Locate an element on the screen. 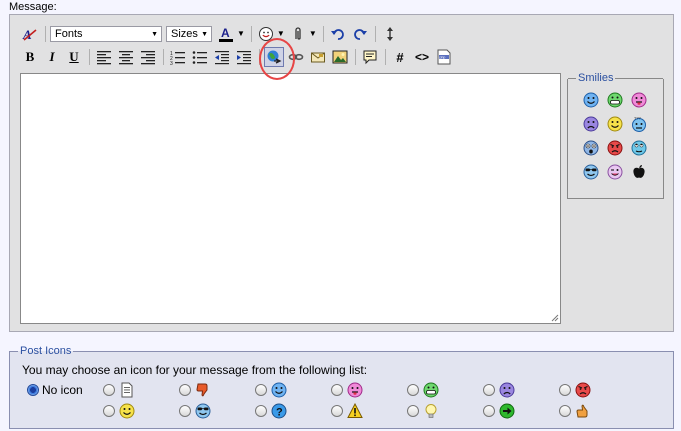 The image size is (681, 431). resize-editor-button is located at coordinates (390, 34).